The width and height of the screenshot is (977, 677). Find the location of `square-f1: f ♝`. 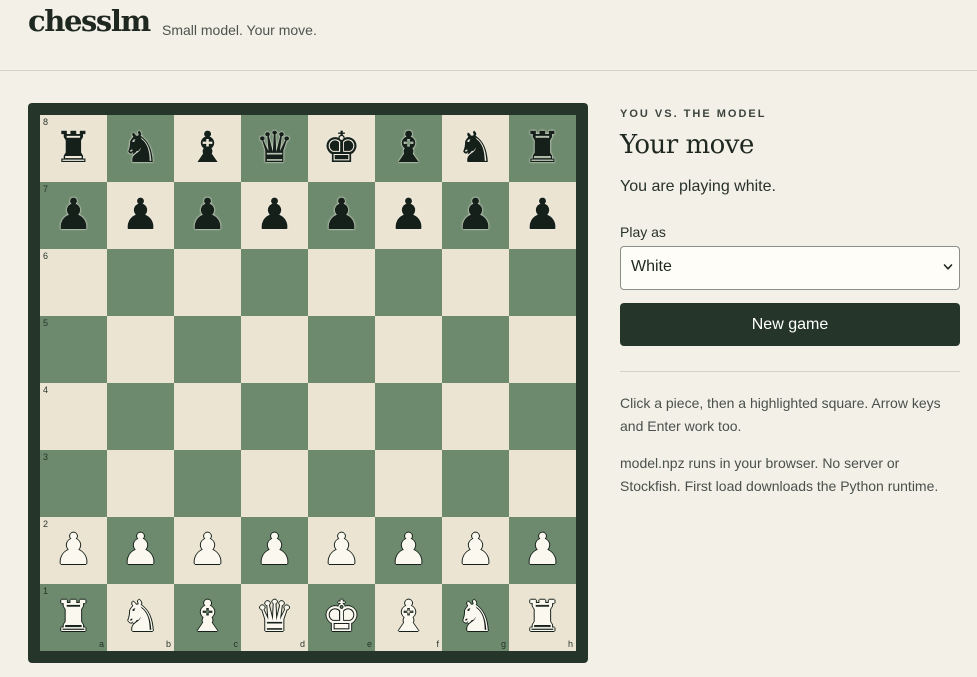

square-f1: f ♝ is located at coordinates (408, 617).